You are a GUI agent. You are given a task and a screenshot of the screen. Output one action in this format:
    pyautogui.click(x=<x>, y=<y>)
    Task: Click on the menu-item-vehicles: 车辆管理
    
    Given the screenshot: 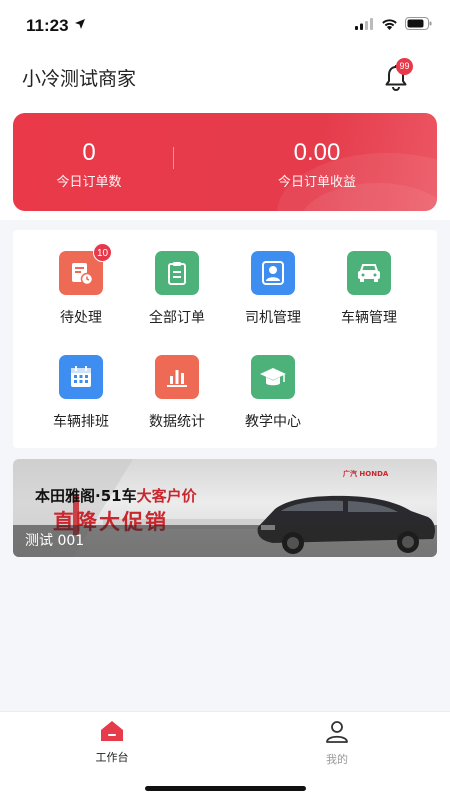 What is the action you would take?
    pyautogui.click(x=369, y=289)
    